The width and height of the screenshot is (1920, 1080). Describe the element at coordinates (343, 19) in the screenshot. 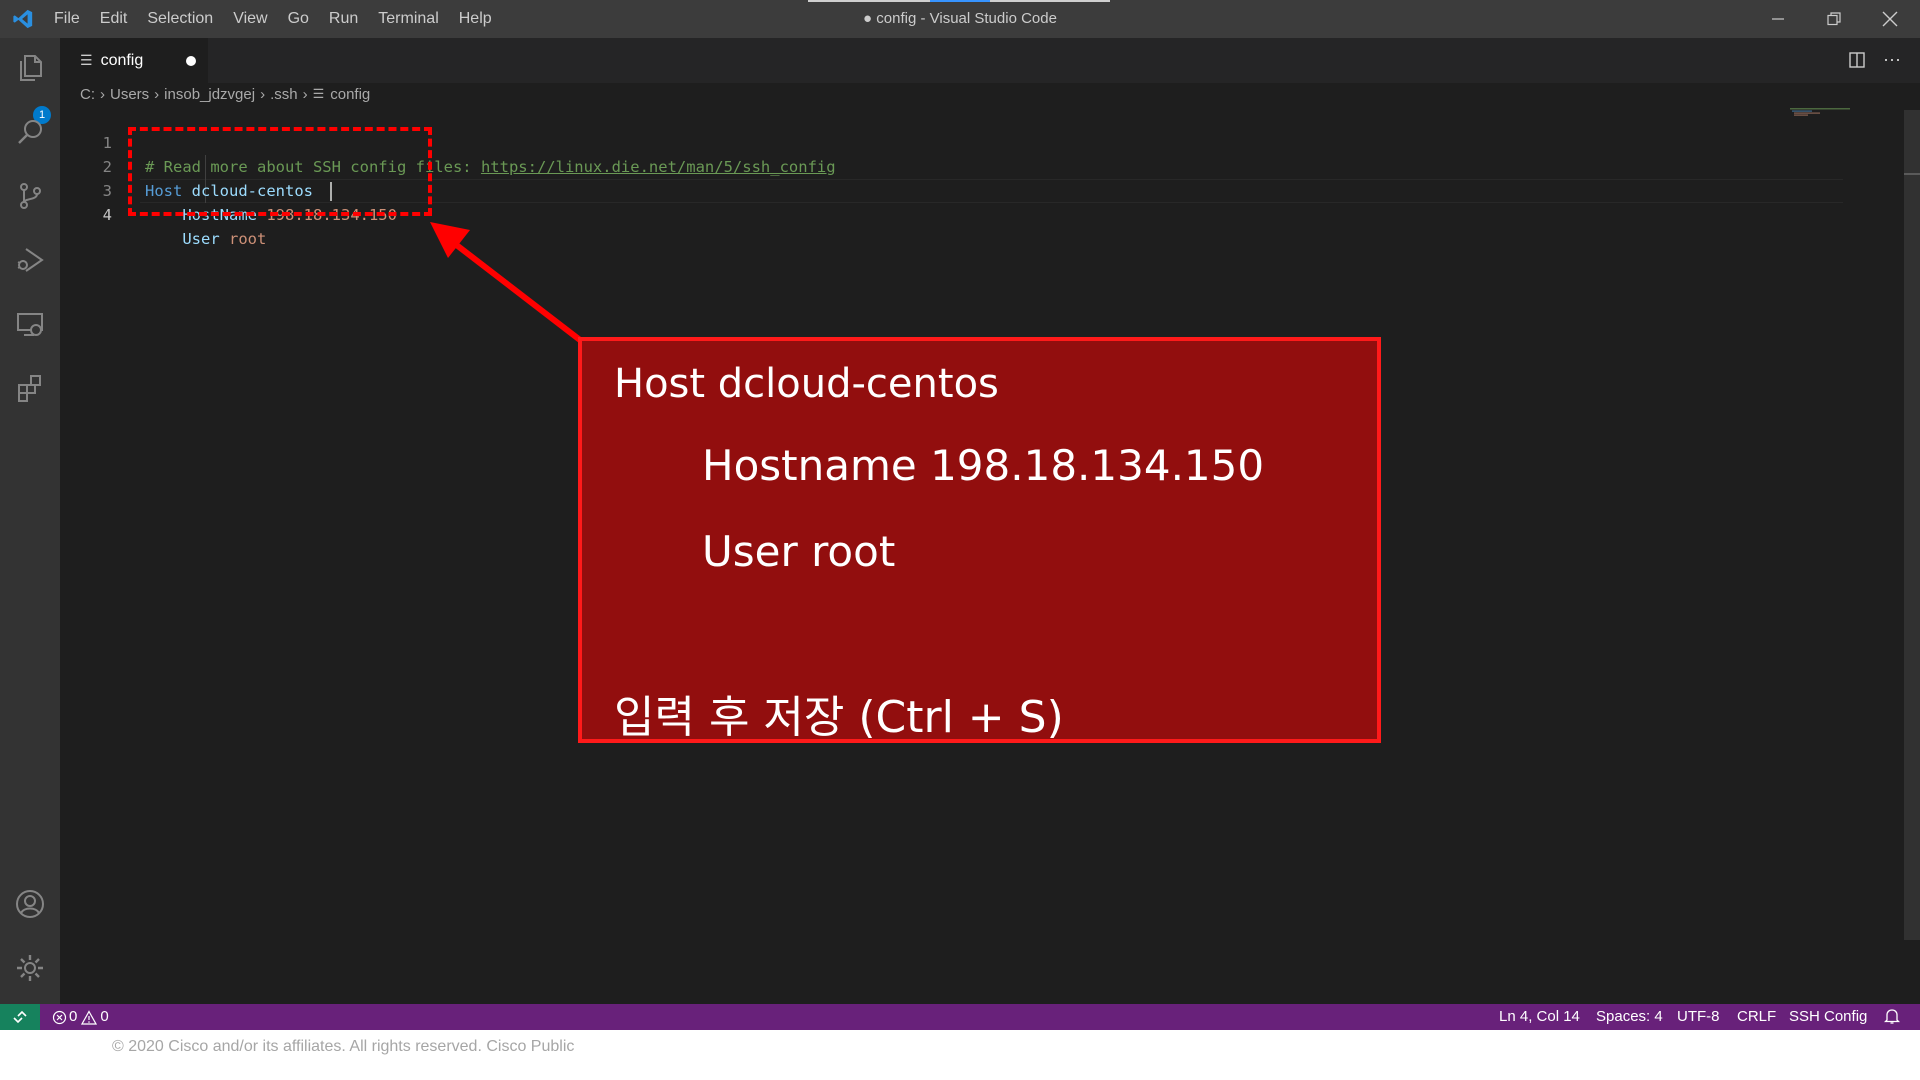

I see `menu-run: Run` at that location.